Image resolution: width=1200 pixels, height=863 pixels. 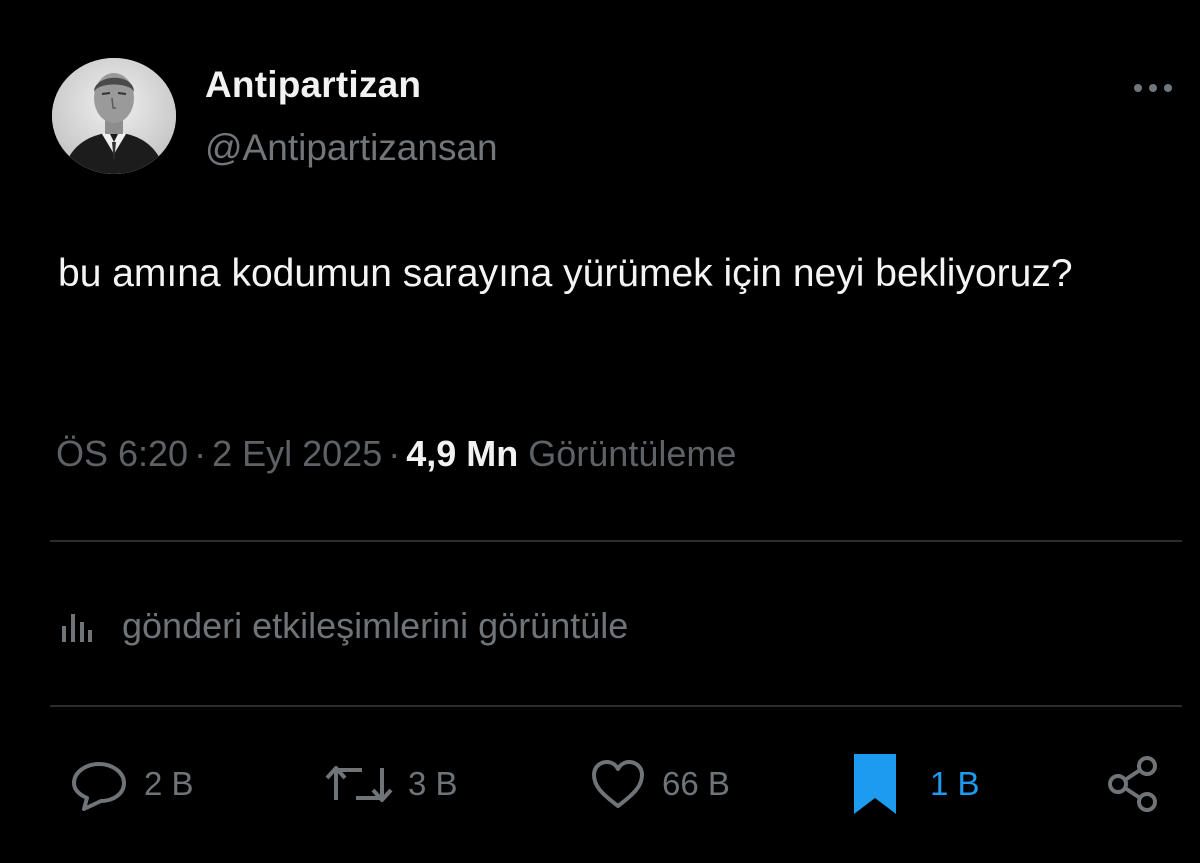 I want to click on retweet-icon, so click(x=359, y=784).